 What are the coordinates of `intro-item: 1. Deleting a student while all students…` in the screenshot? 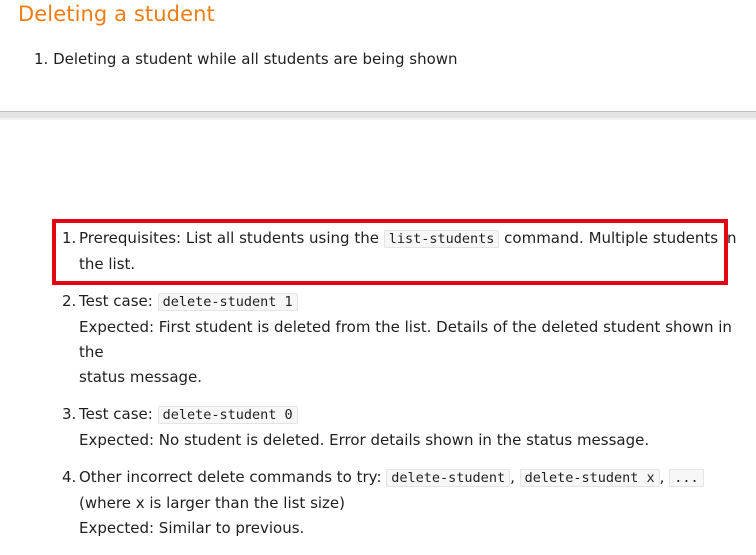 It's located at (246, 59).